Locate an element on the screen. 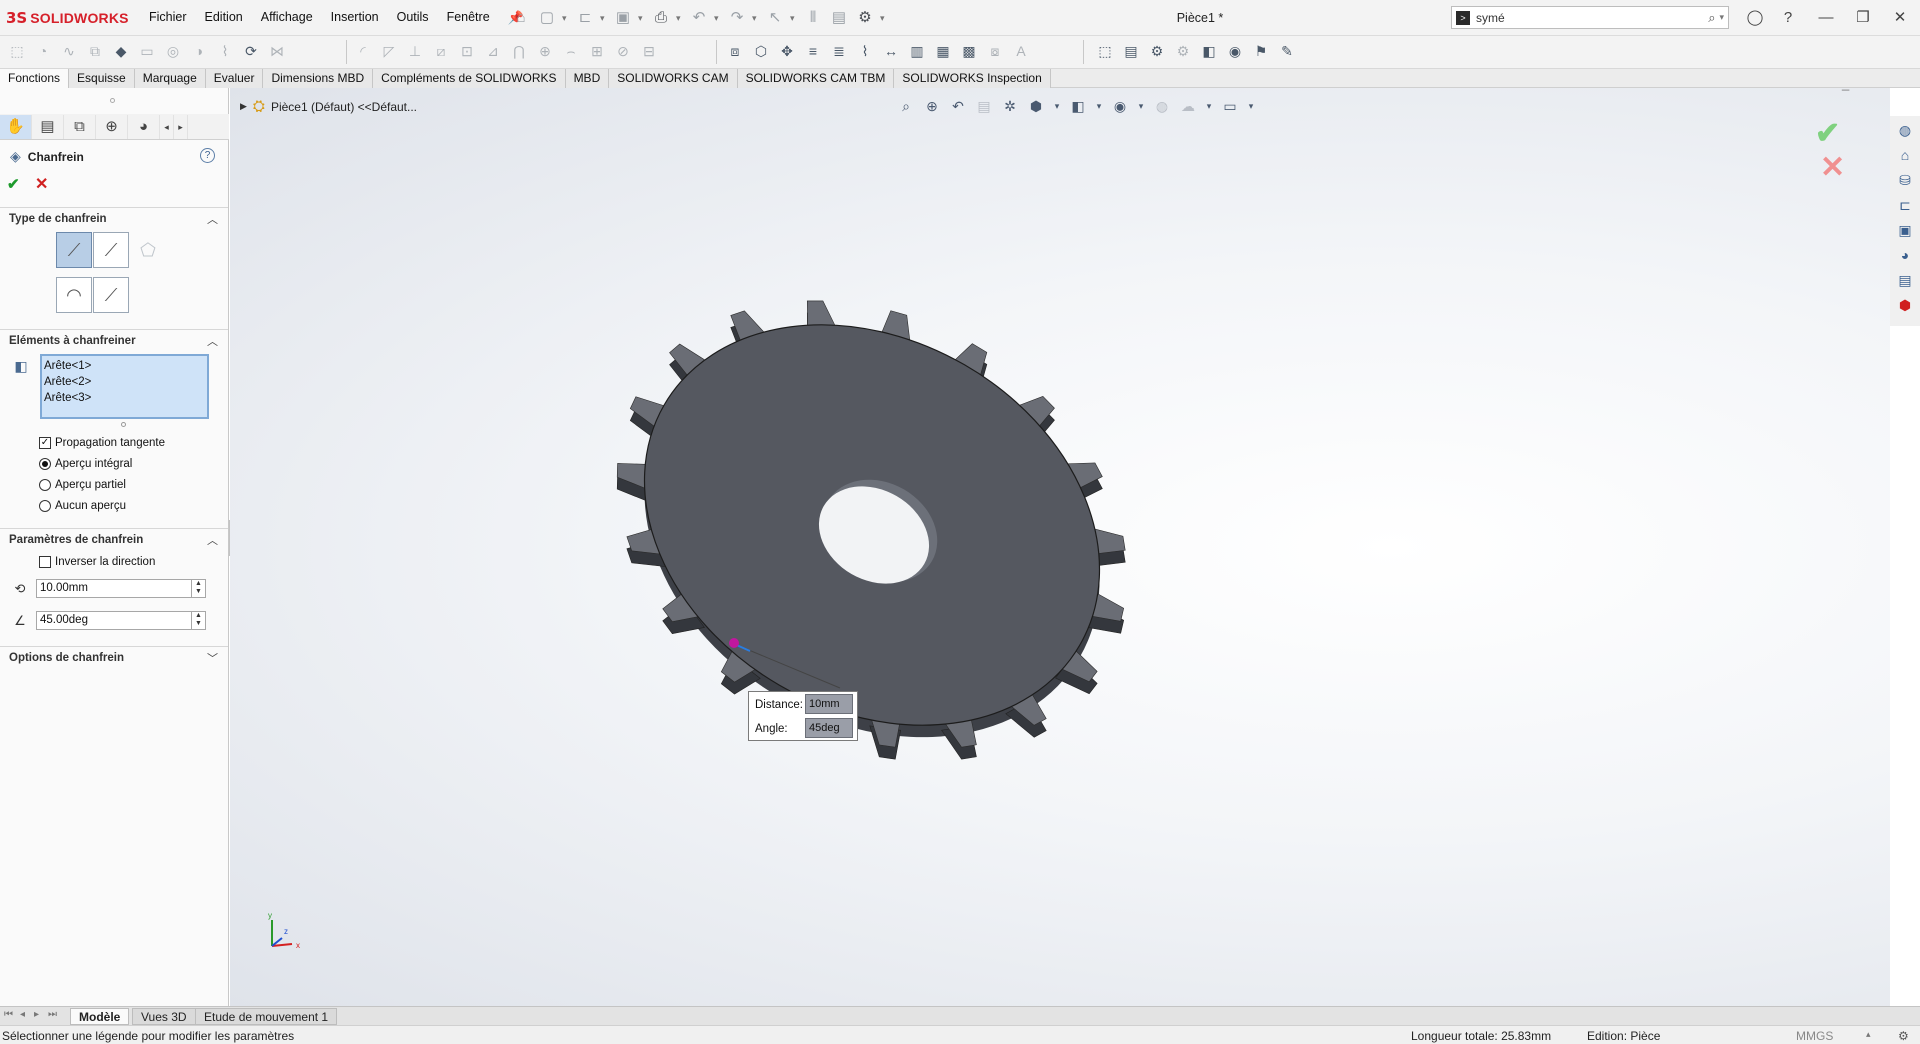 This screenshot has width=1920, height=1044. partial-preview-radio is located at coordinates (45, 485).